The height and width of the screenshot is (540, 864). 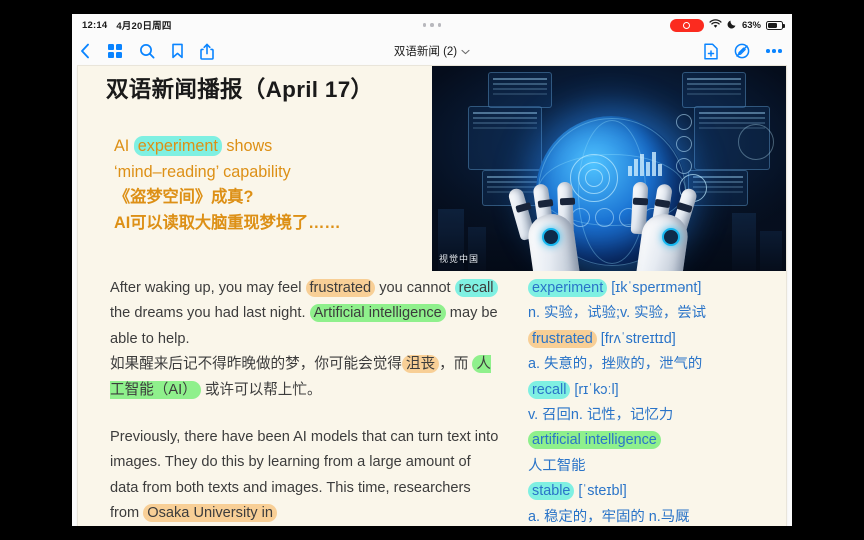 I want to click on p1-seg2: you cannot, so click(x=415, y=288).